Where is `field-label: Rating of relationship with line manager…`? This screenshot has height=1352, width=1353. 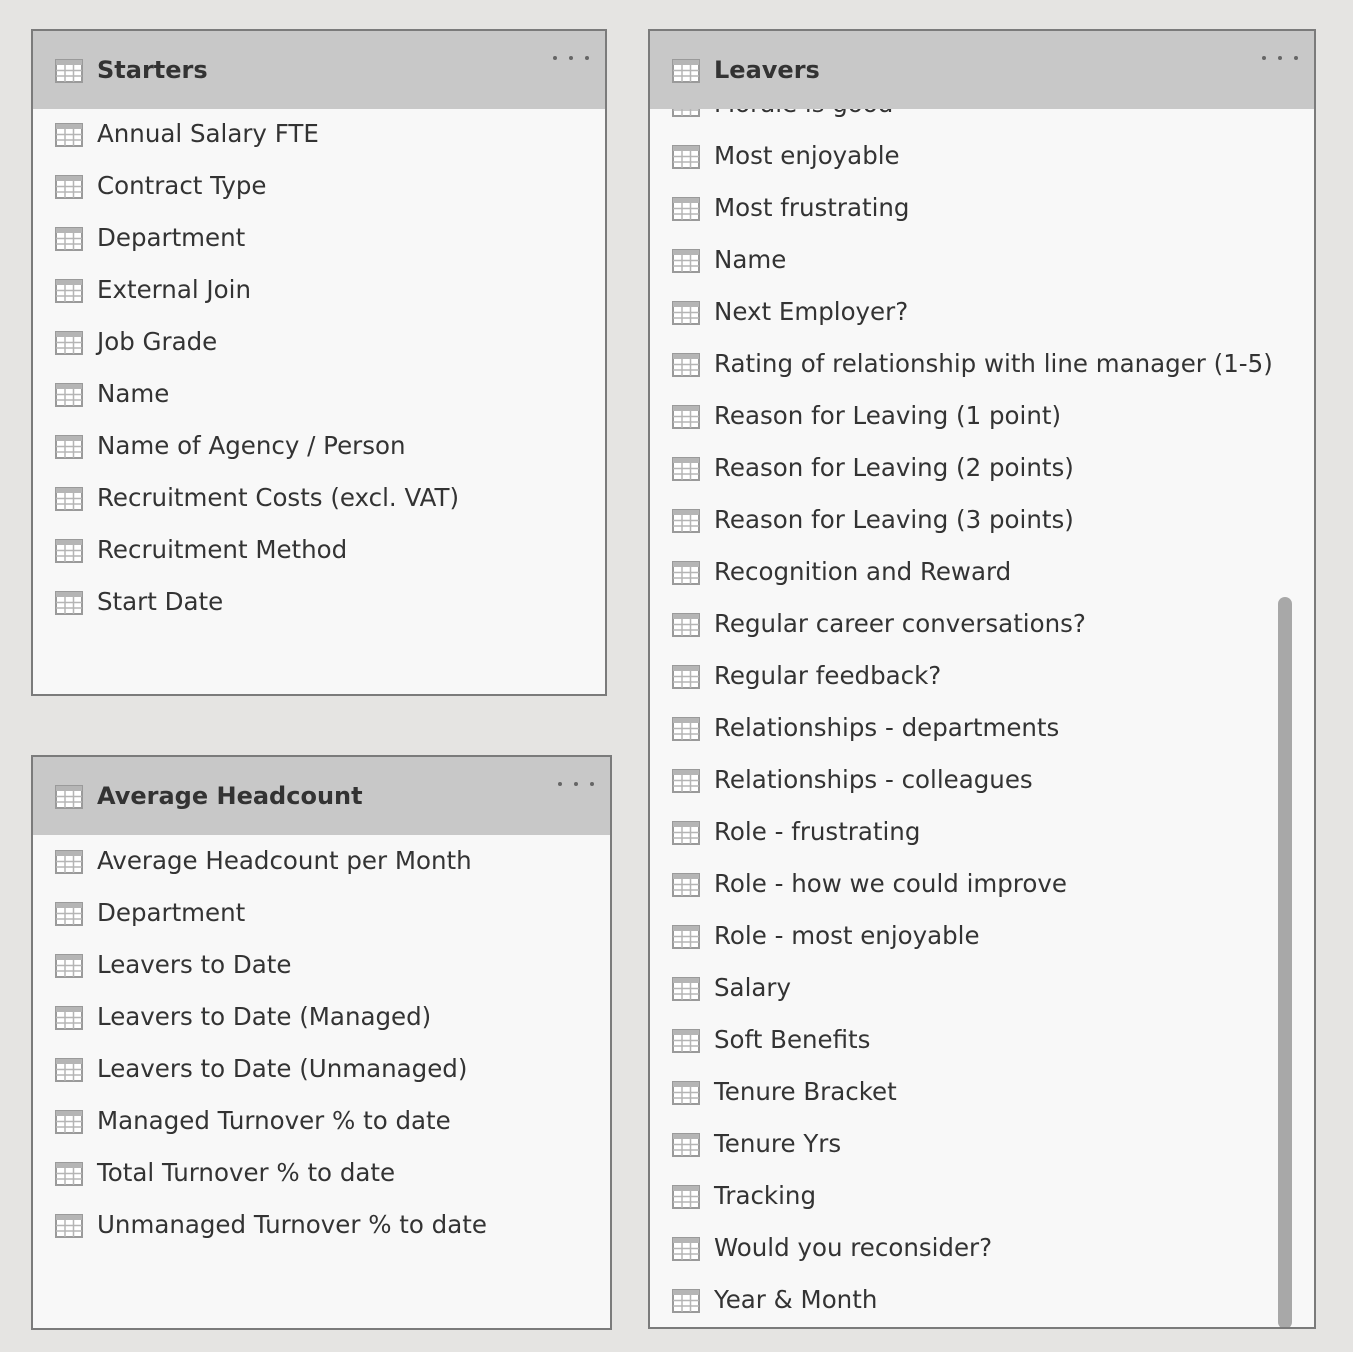 field-label: Rating of relationship with line manager… is located at coordinates (993, 363).